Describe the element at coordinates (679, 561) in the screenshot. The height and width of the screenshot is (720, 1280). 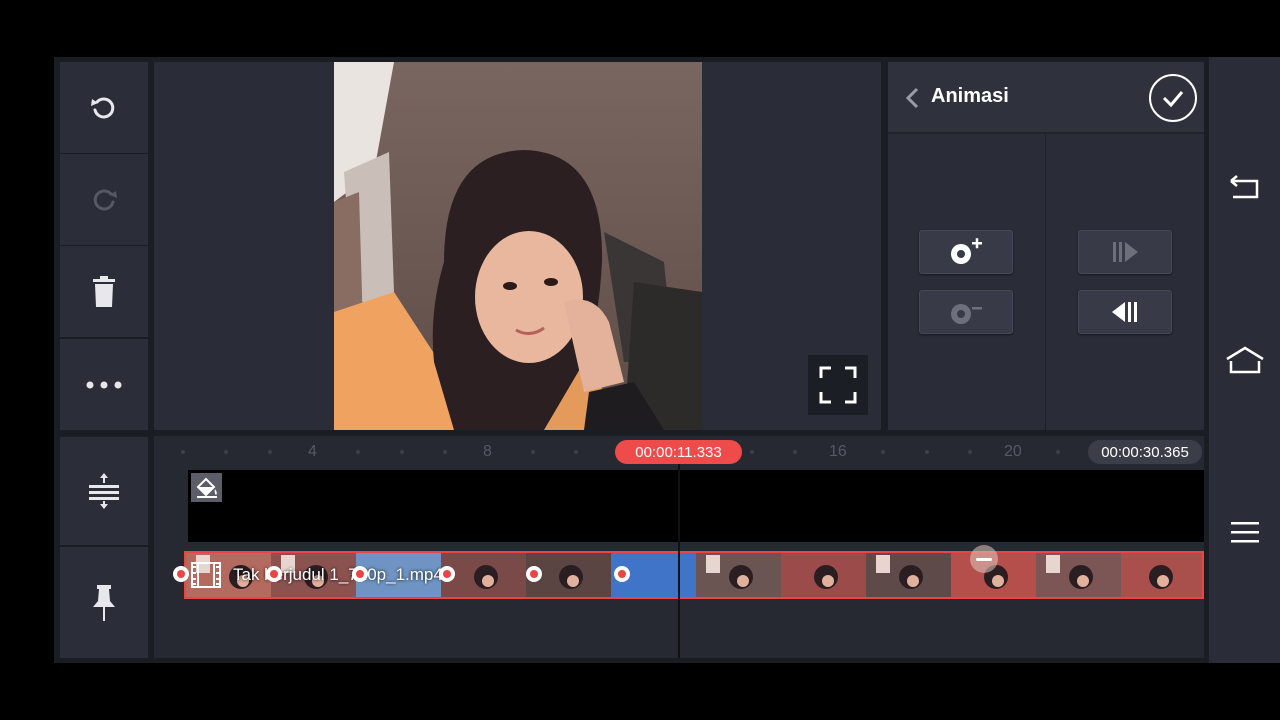
I see `playhead` at that location.